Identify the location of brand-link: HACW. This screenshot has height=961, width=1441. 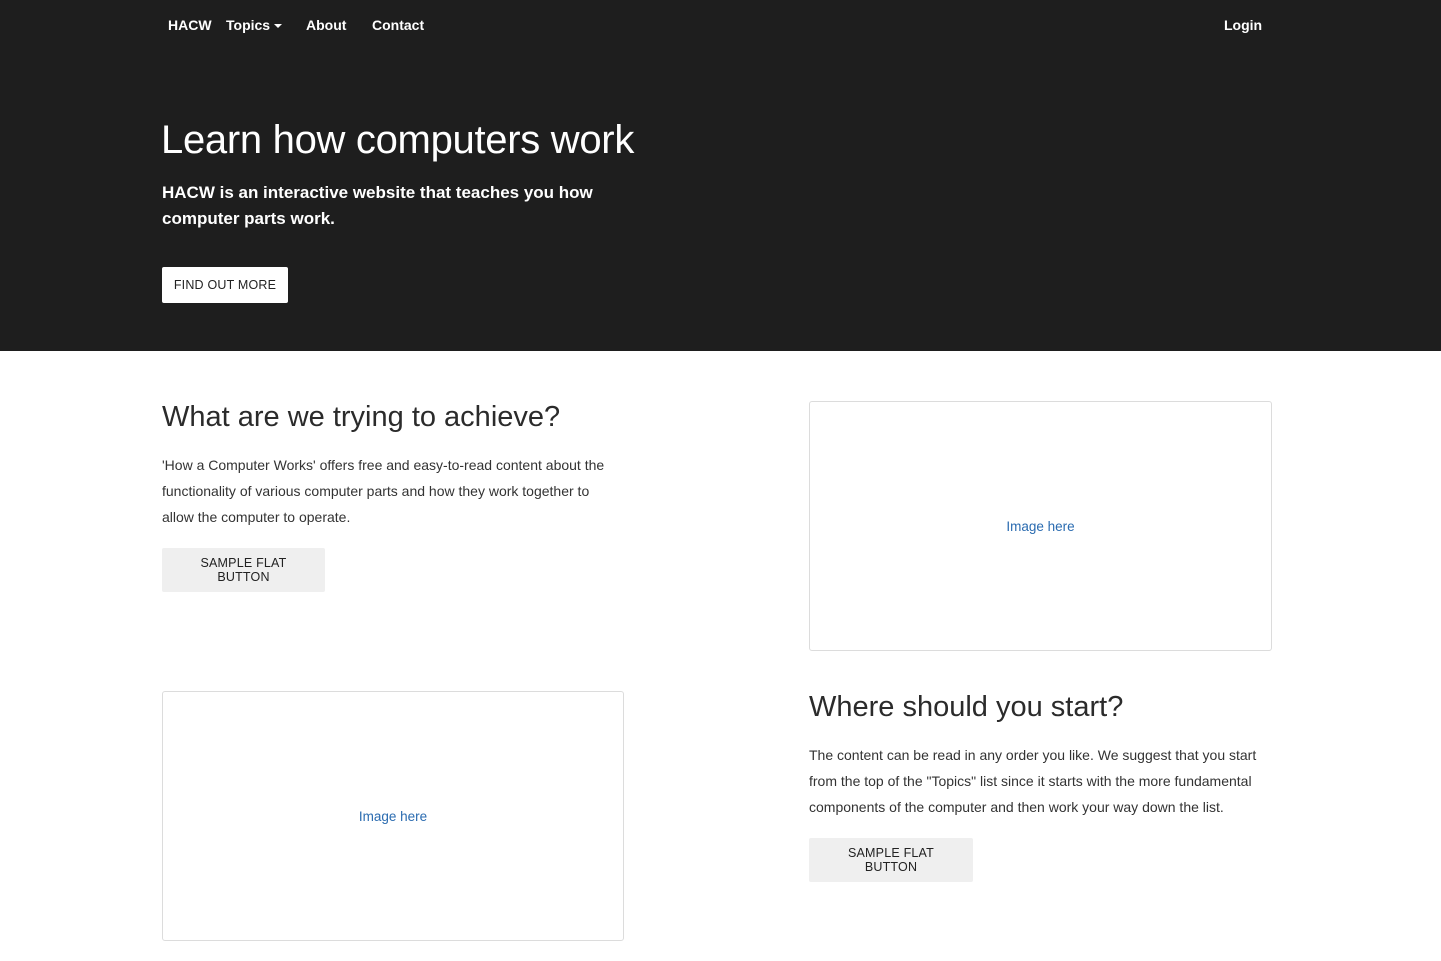
(190, 25).